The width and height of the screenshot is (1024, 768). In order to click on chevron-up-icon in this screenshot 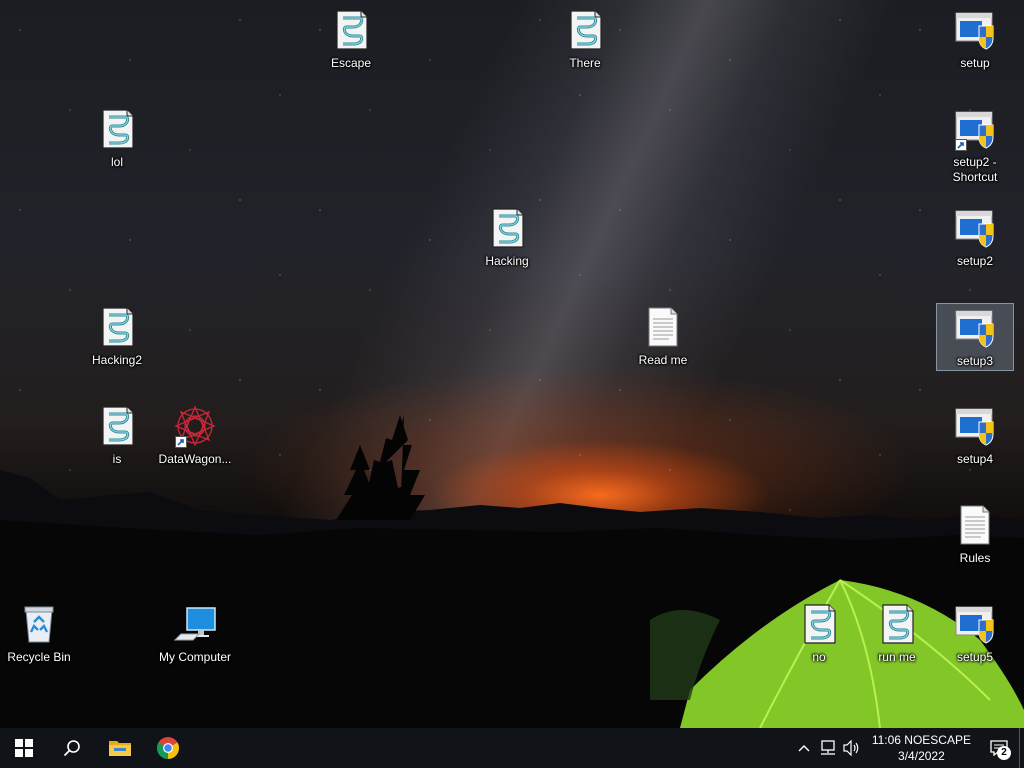, I will do `click(804, 748)`.